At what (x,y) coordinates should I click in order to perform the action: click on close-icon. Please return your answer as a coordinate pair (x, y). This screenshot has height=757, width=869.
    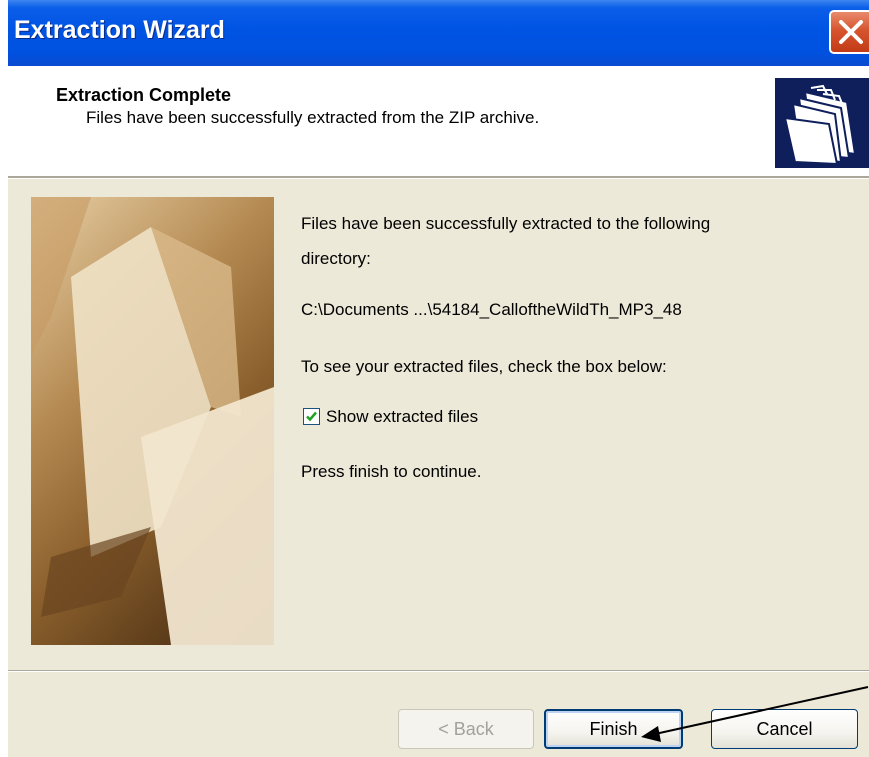
    Looking at the image, I should click on (851, 32).